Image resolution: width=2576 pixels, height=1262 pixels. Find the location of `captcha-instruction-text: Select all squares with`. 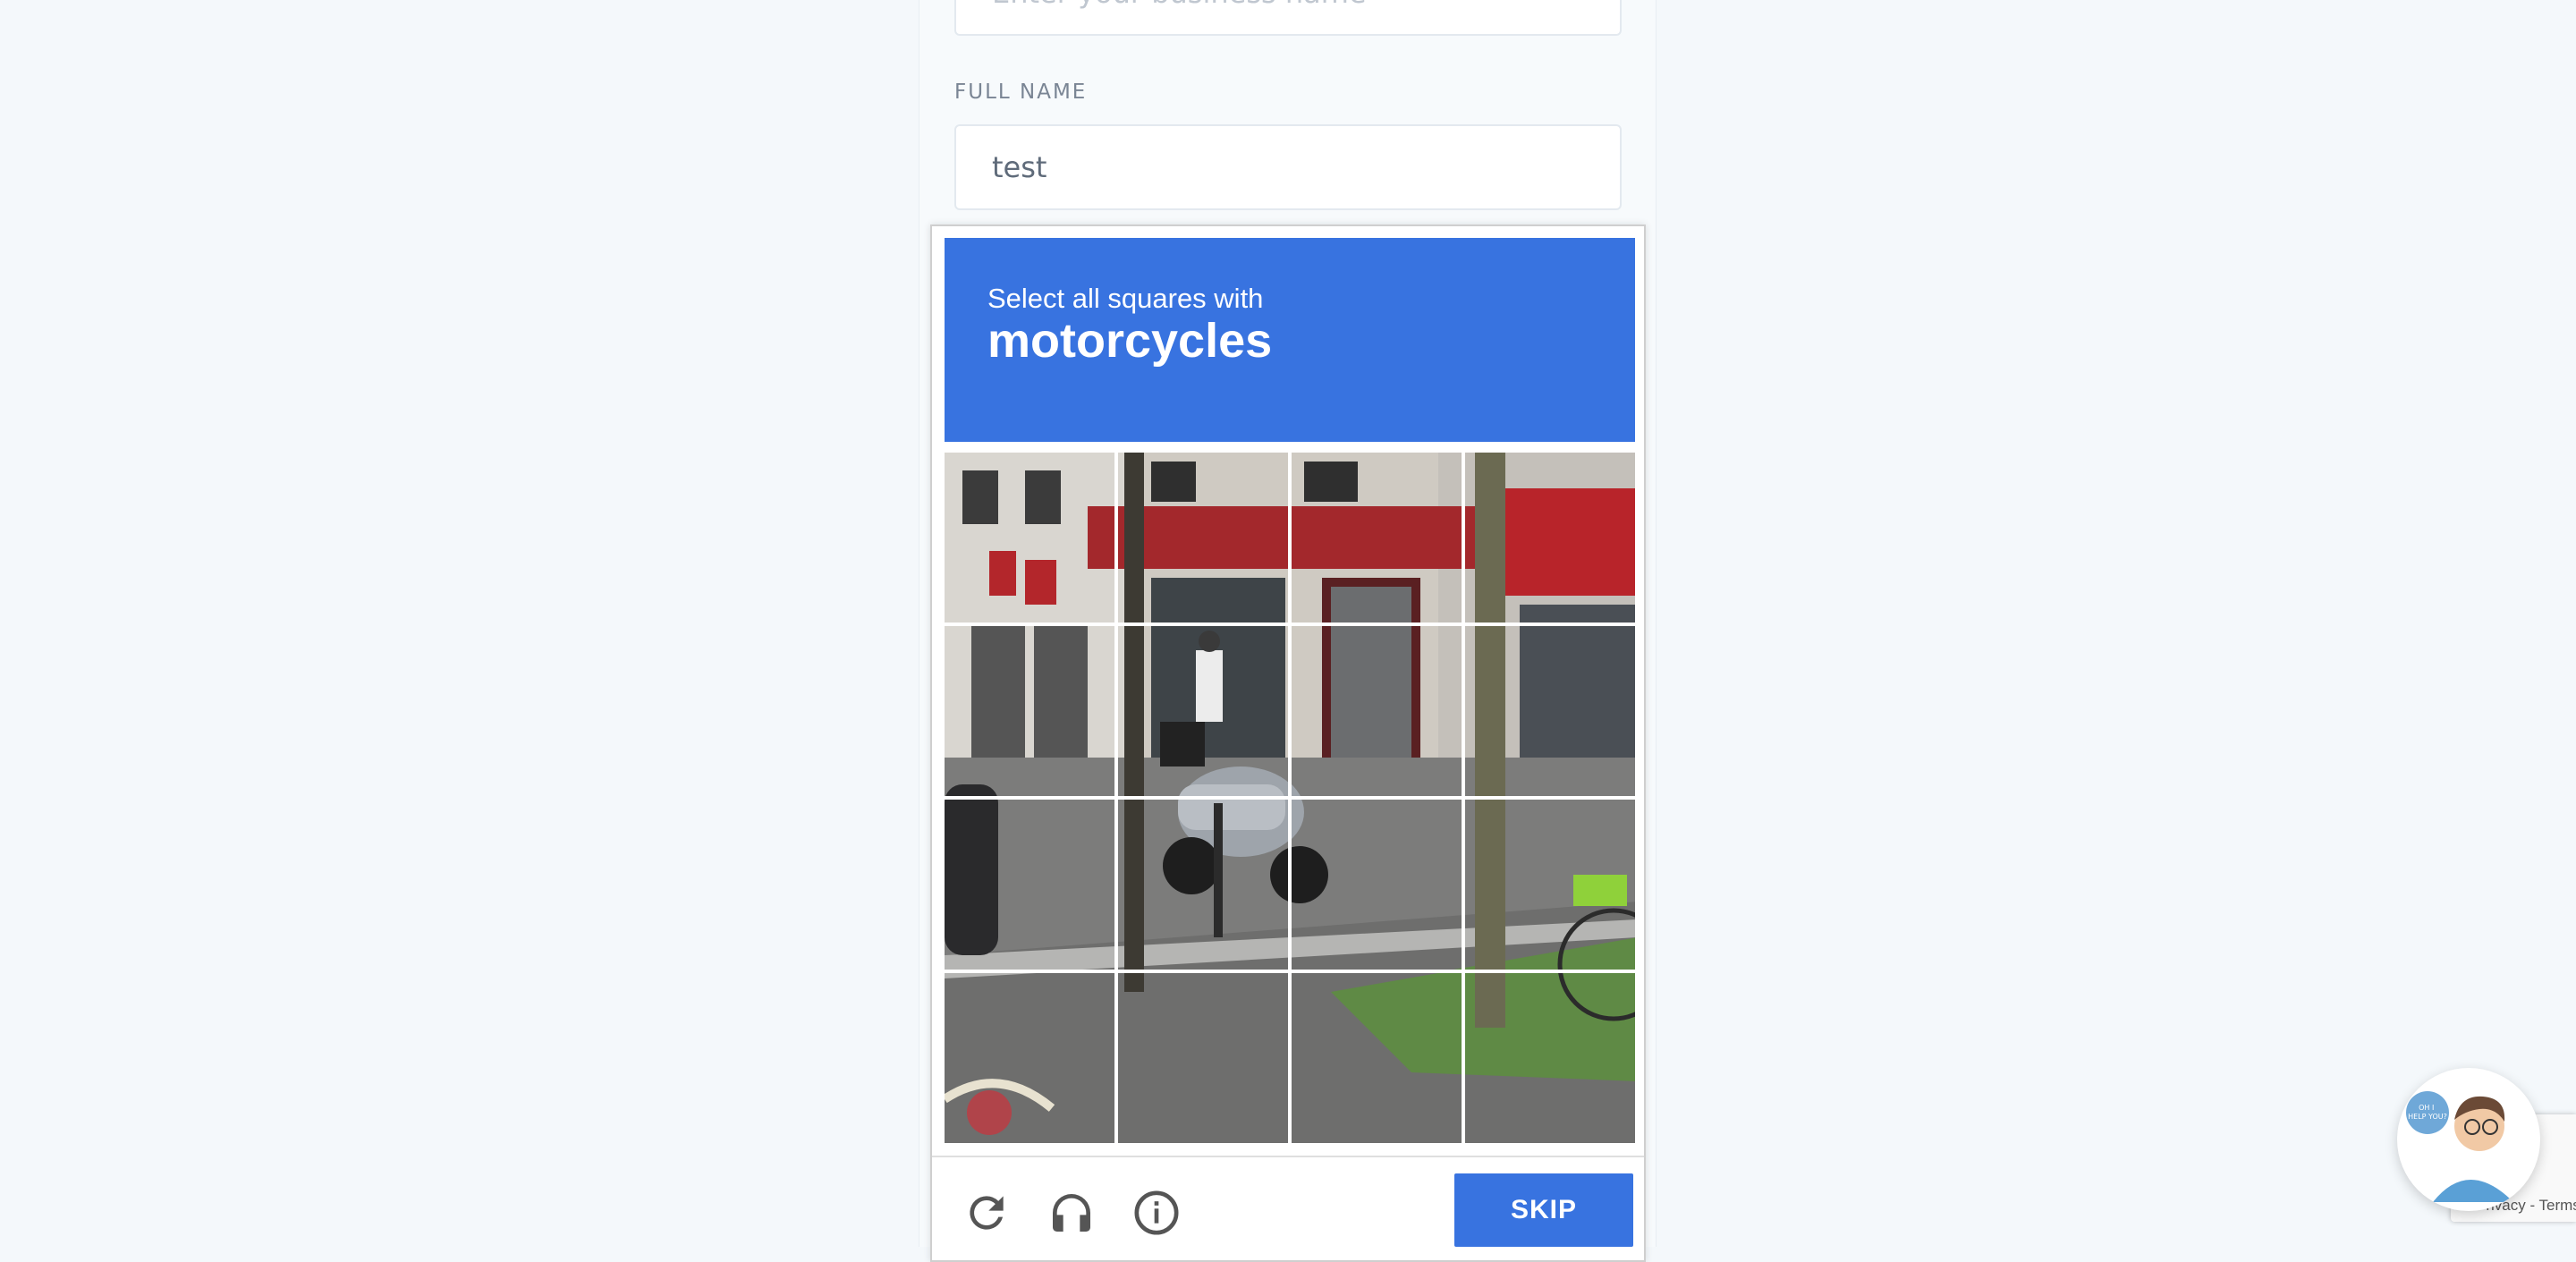

captcha-instruction-text: Select all squares with is located at coordinates (1125, 298).